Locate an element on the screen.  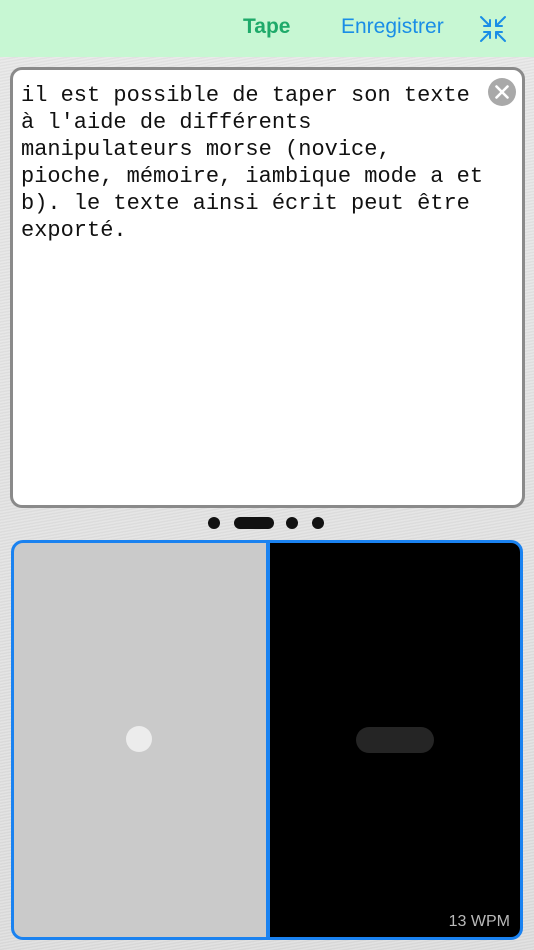
wpm-readout: 13 WPM is located at coordinates (479, 921).